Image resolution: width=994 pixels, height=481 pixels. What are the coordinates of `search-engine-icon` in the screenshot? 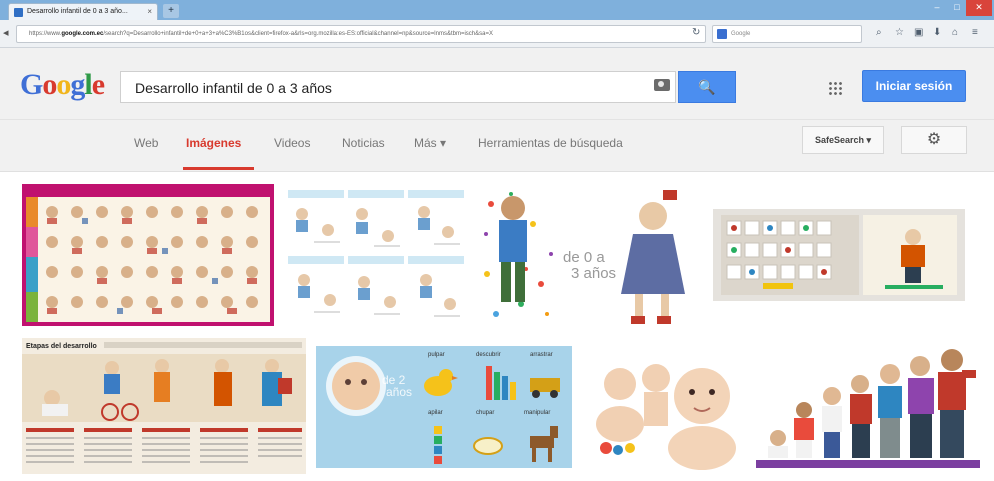 It's located at (722, 34).